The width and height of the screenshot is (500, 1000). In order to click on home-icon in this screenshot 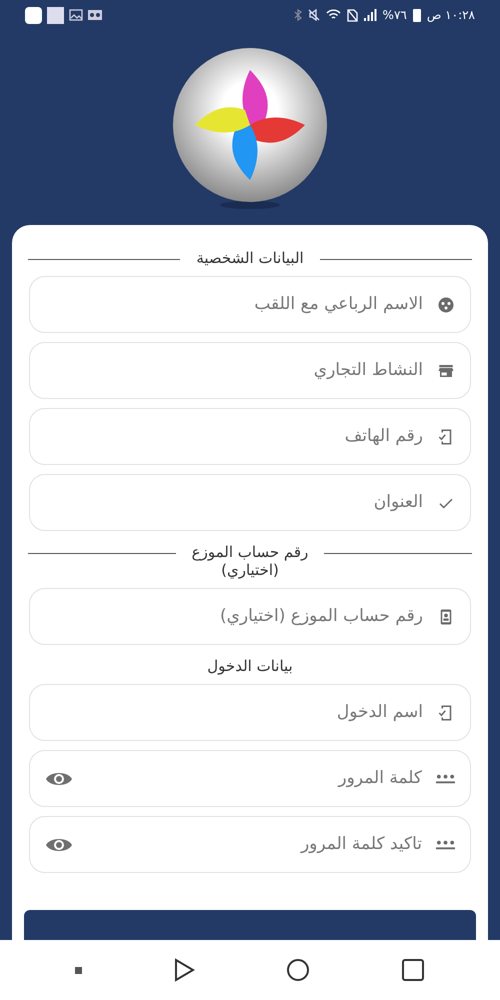, I will do `click(298, 970)`.